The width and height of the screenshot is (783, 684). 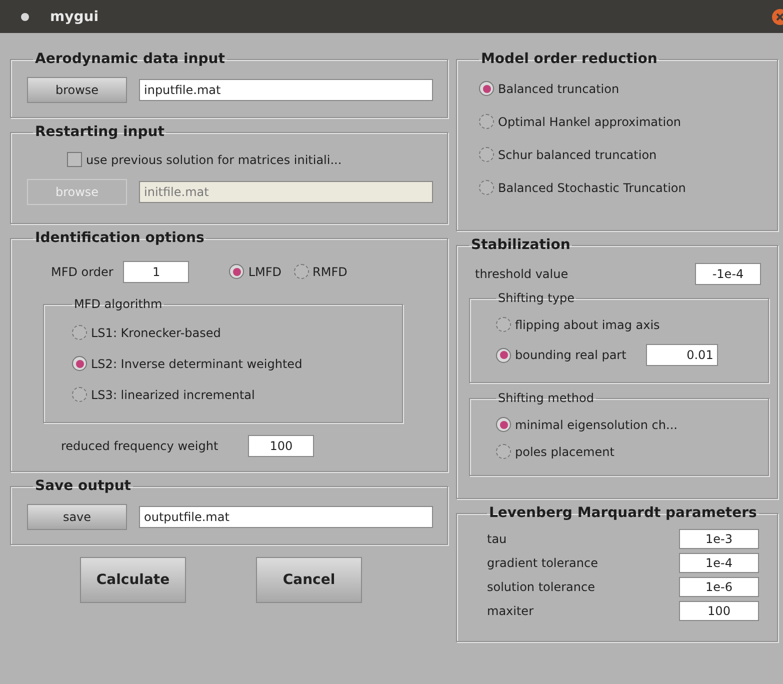 What do you see at coordinates (570, 355) in the screenshot?
I see `radio-label: bounding real part` at bounding box center [570, 355].